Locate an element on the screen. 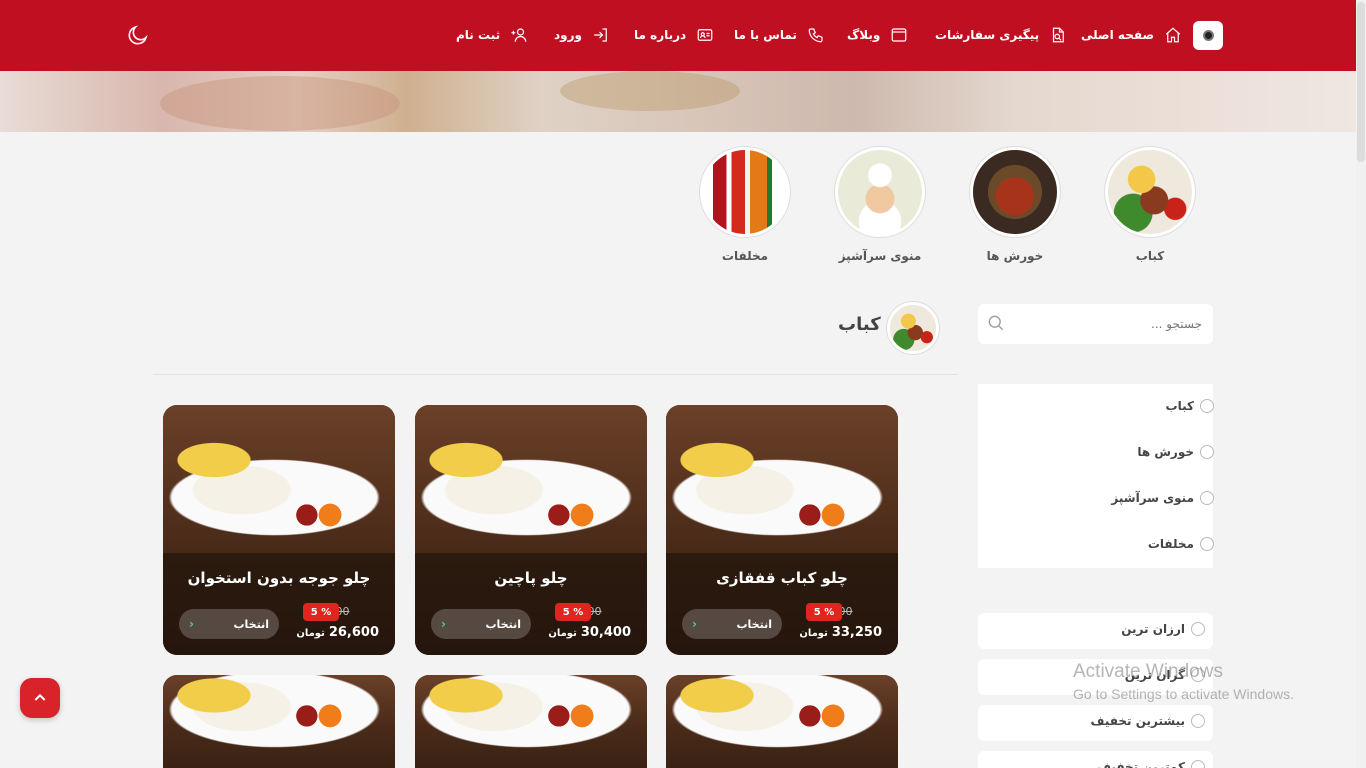 Image resolution: width=1366 pixels, height=768 pixels. section-divider is located at coordinates (555, 374).